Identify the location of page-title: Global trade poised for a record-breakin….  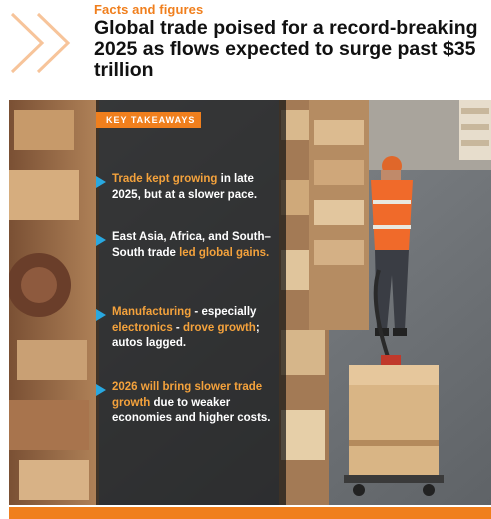
(286, 49).